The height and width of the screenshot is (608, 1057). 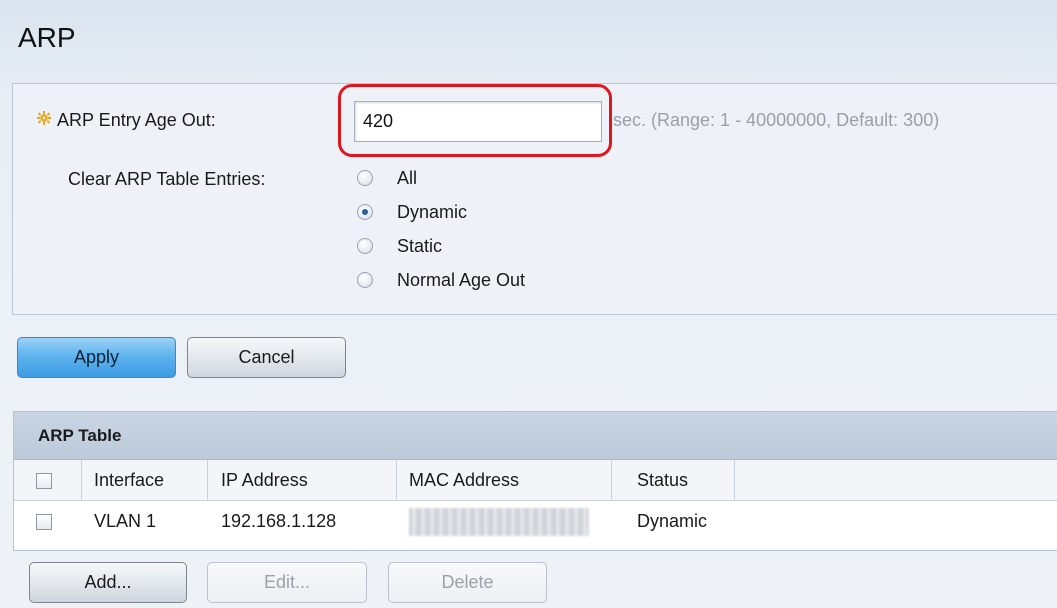 I want to click on arp-table-caption: ARP Table, so click(x=535, y=436).